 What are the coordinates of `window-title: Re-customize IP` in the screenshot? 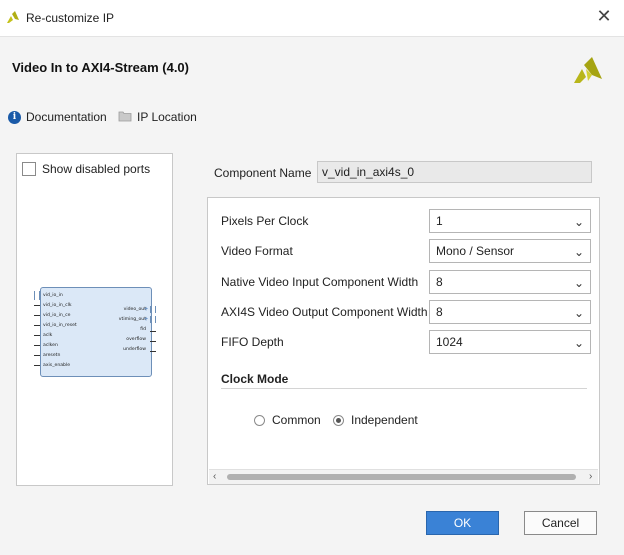 It's located at (70, 18).